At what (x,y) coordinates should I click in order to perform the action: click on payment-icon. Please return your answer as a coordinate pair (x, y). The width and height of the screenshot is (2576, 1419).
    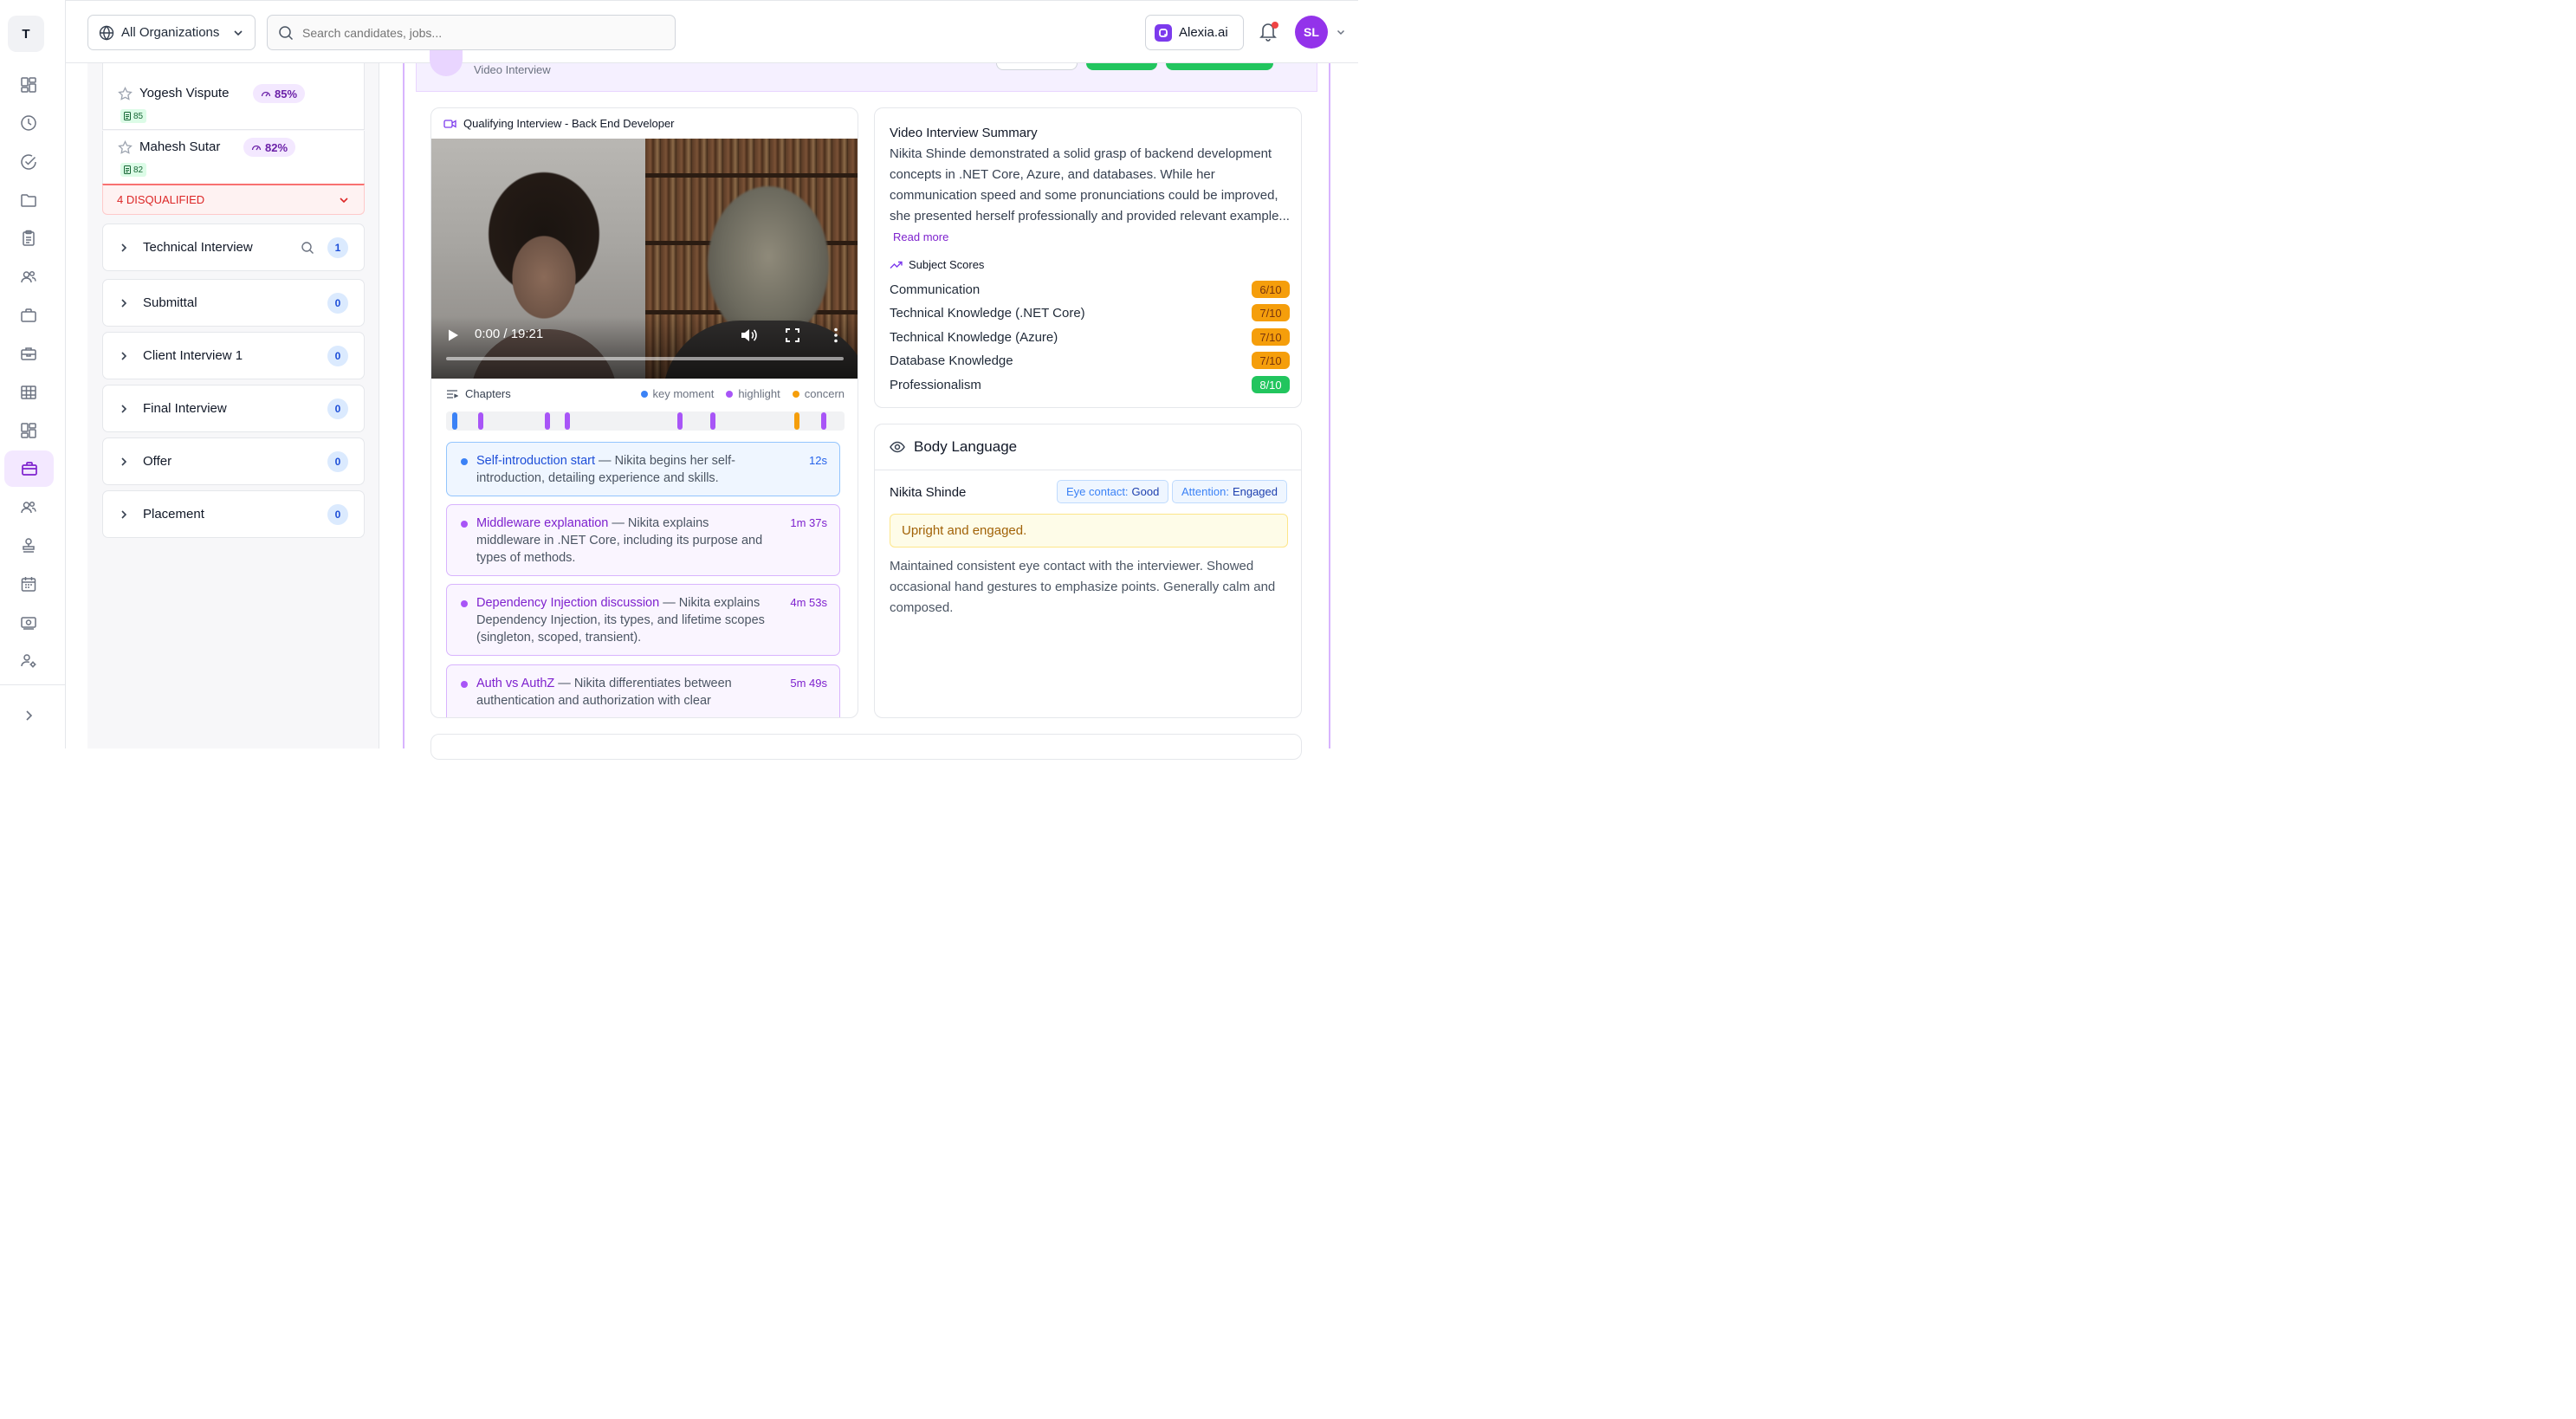
    Looking at the image, I should click on (28, 623).